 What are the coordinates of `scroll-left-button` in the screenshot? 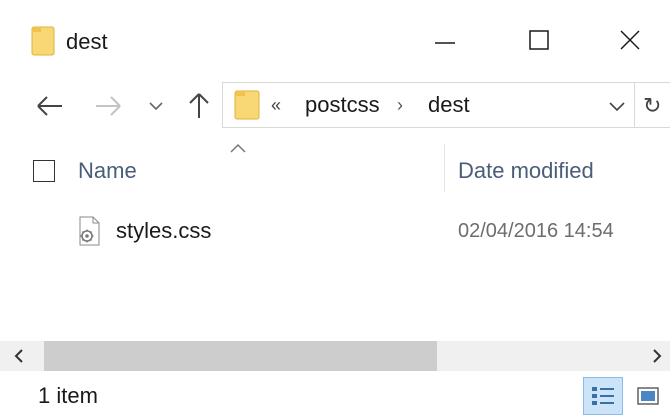 It's located at (19, 356).